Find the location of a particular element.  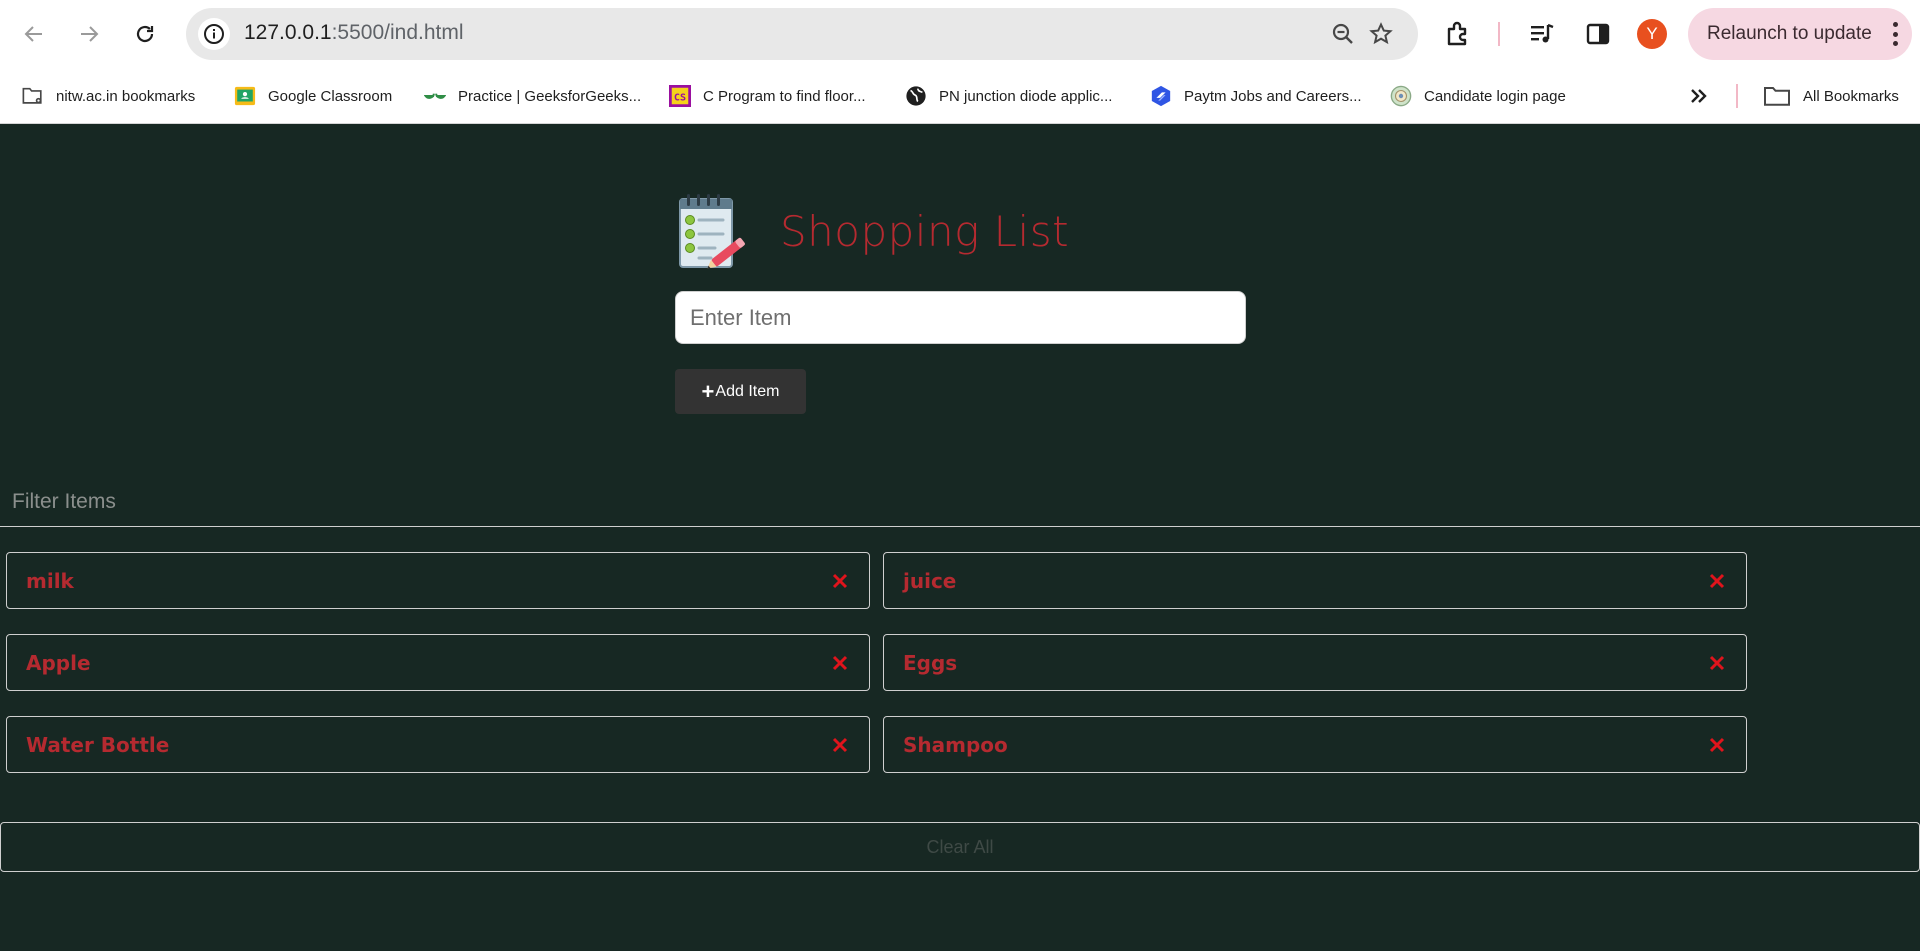

relaunch-button: Relaunch to update is located at coordinates (1800, 34).